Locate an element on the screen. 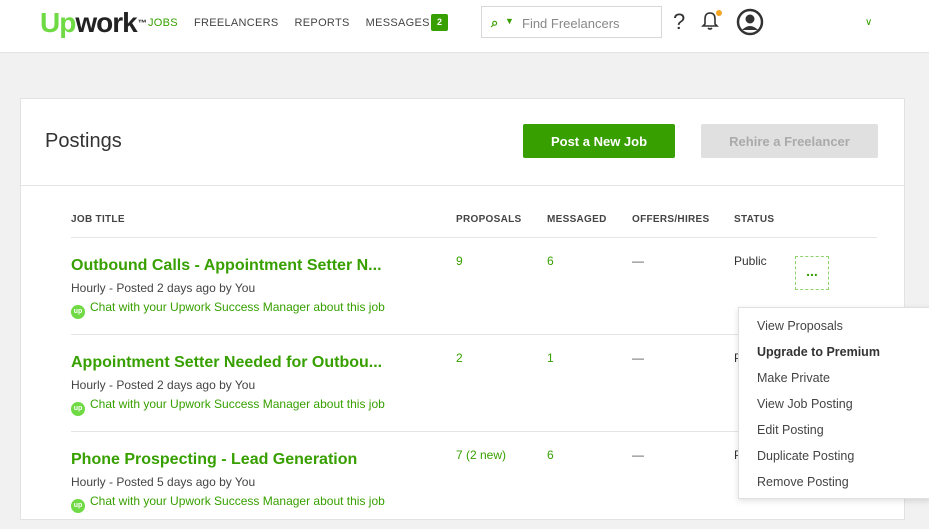  messages-count-badge: 2 is located at coordinates (439, 22).